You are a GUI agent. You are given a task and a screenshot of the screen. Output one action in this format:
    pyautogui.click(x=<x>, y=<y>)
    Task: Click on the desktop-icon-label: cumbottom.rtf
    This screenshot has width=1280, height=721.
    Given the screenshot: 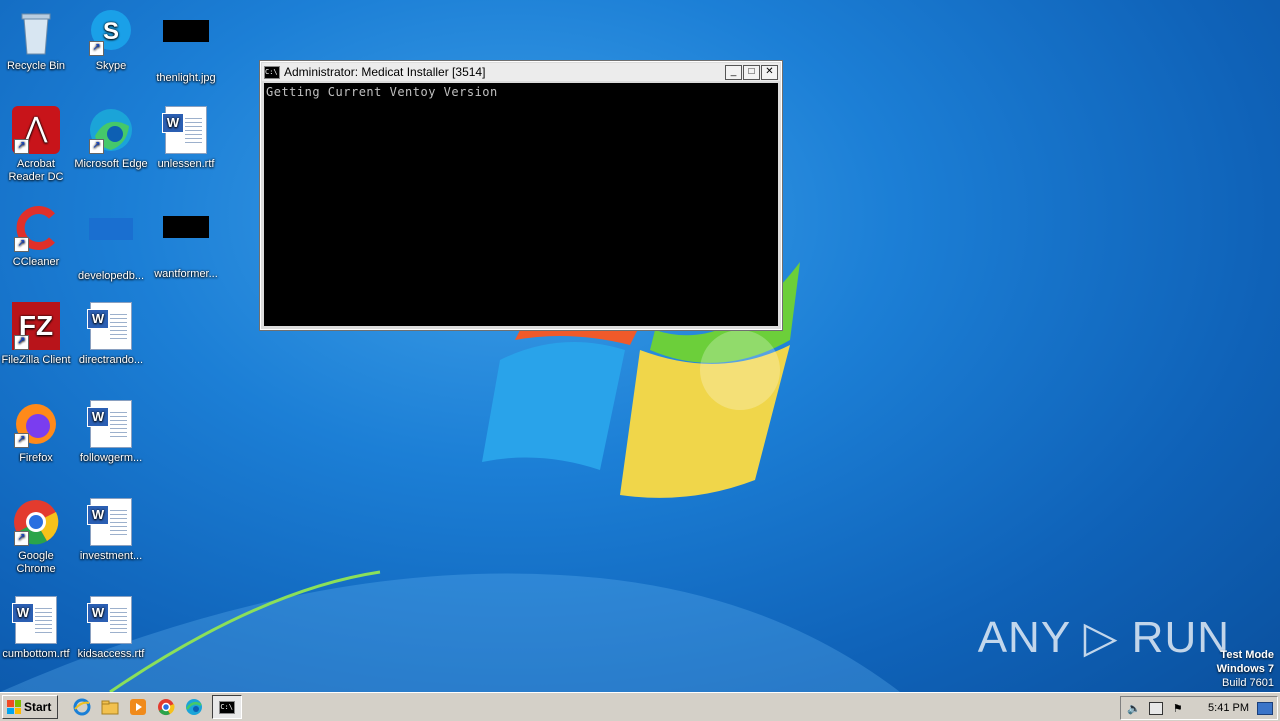 What is the action you would take?
    pyautogui.click(x=36, y=654)
    